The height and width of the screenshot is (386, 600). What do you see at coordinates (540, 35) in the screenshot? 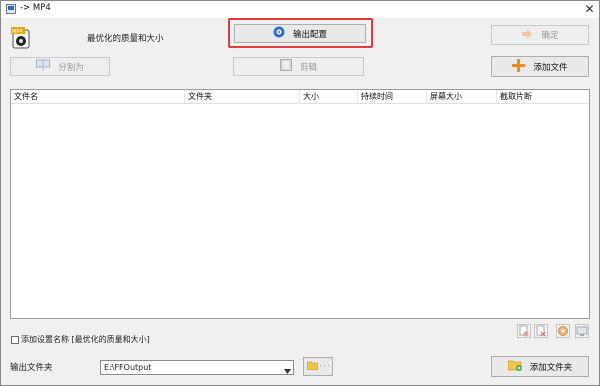
I see `ok-button: 确定` at bounding box center [540, 35].